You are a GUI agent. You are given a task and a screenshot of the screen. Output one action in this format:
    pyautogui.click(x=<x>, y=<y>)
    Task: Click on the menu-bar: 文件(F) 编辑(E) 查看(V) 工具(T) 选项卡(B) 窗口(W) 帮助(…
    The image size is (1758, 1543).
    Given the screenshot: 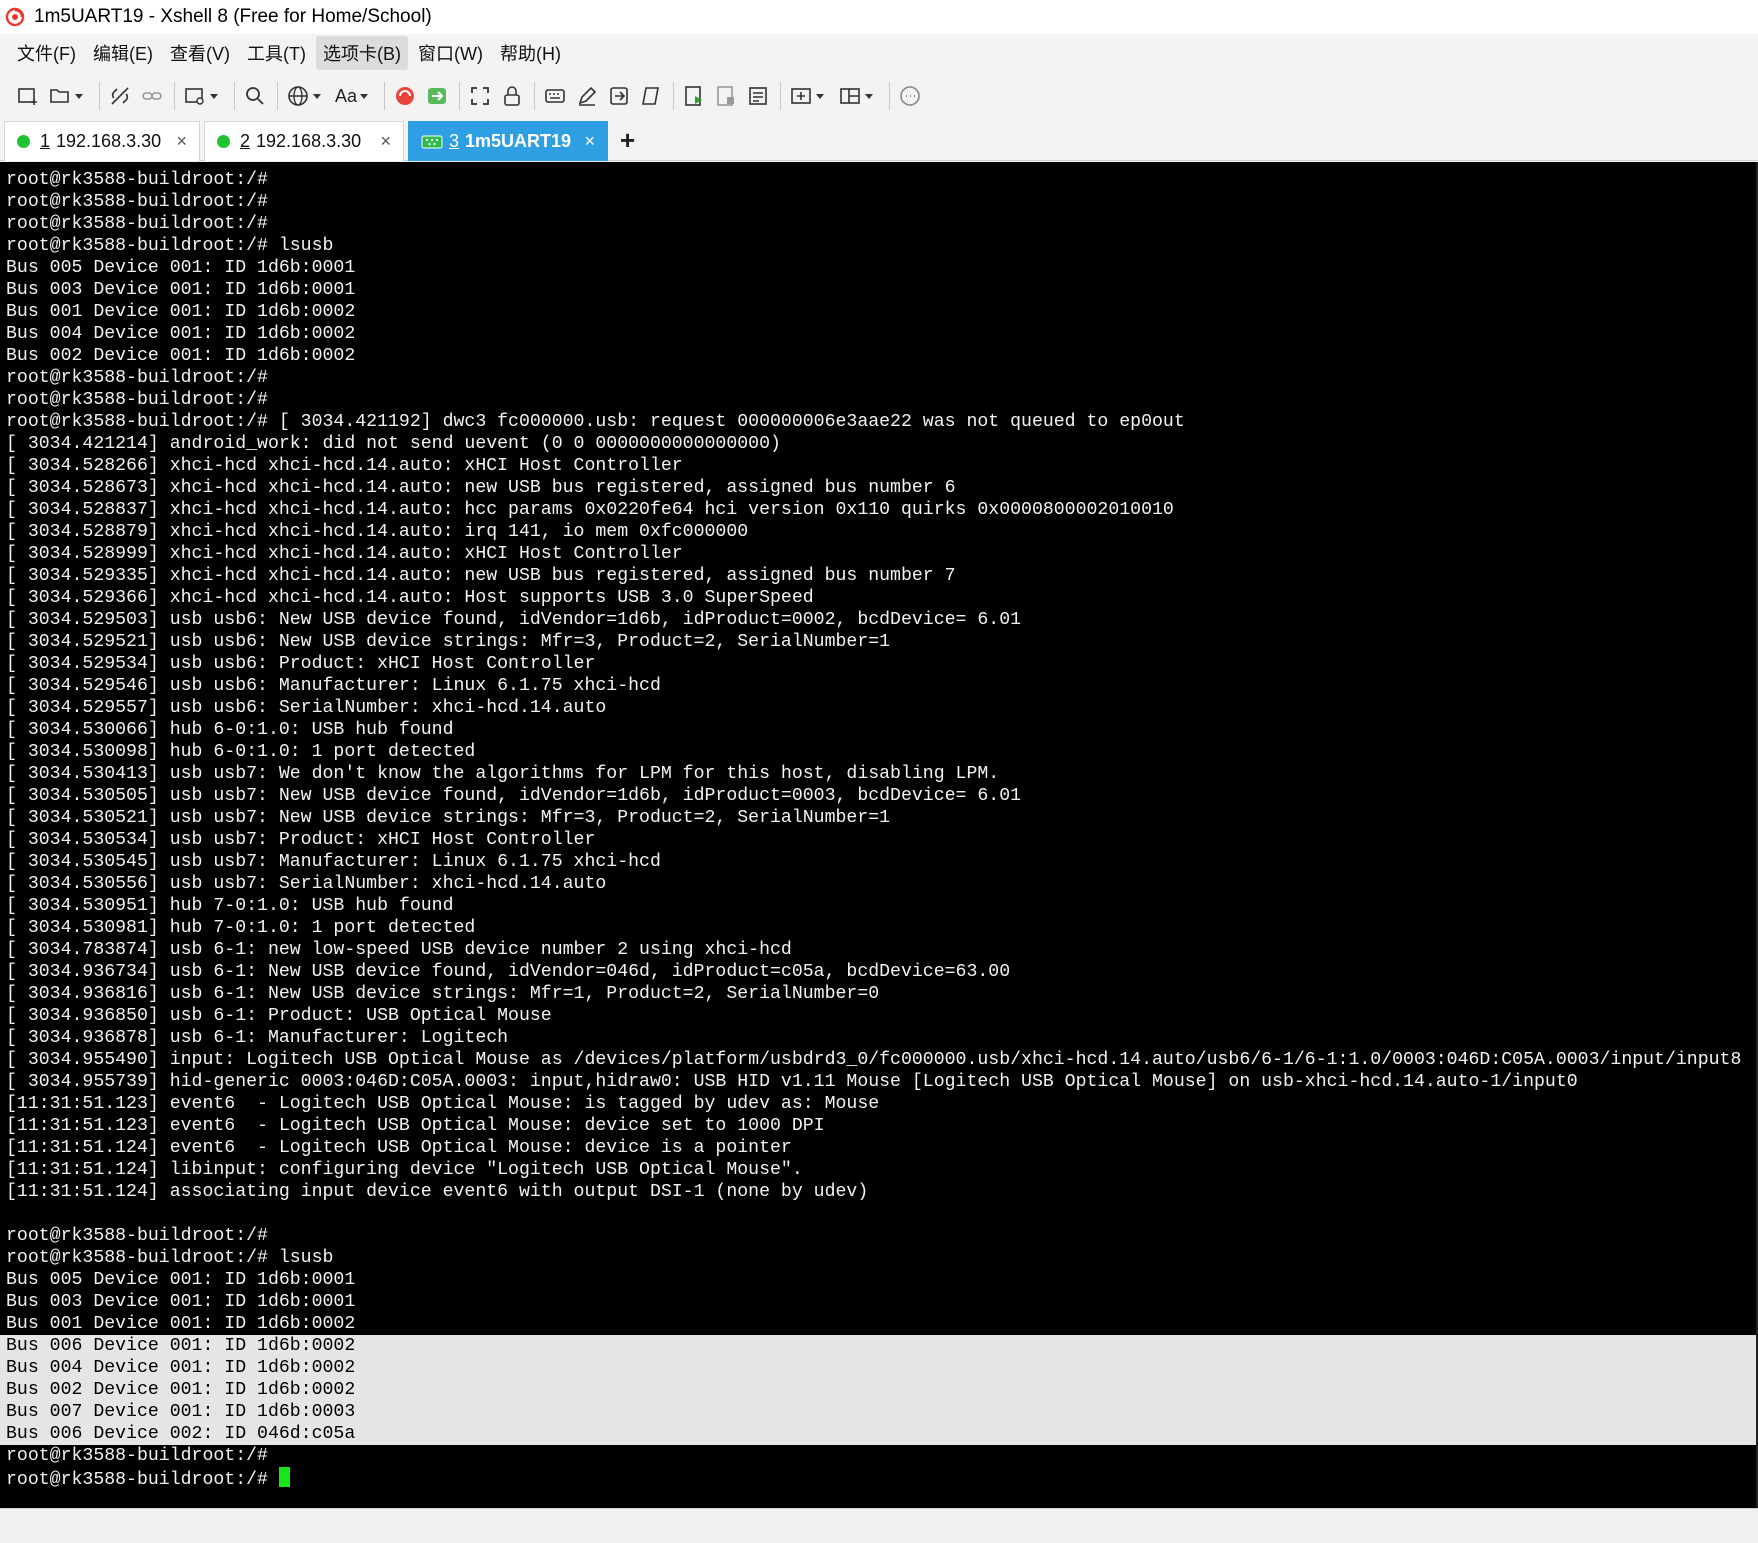 What is the action you would take?
    pyautogui.click(x=879, y=53)
    